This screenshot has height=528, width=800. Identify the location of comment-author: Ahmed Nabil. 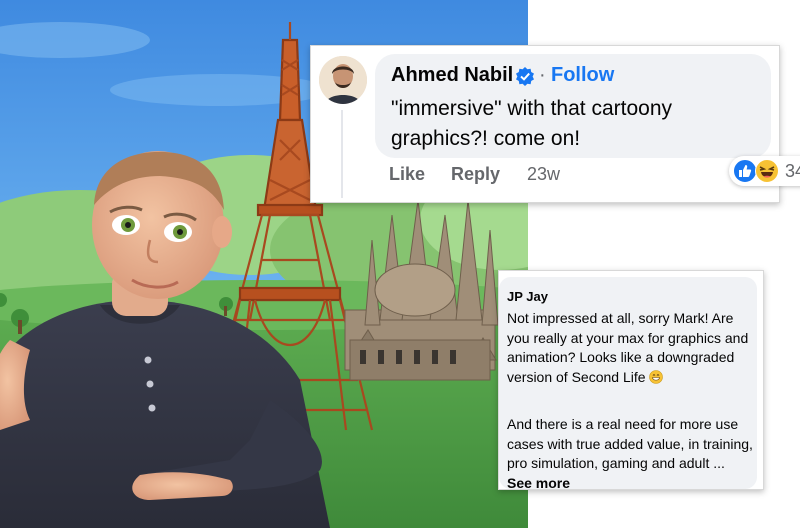
(452, 75).